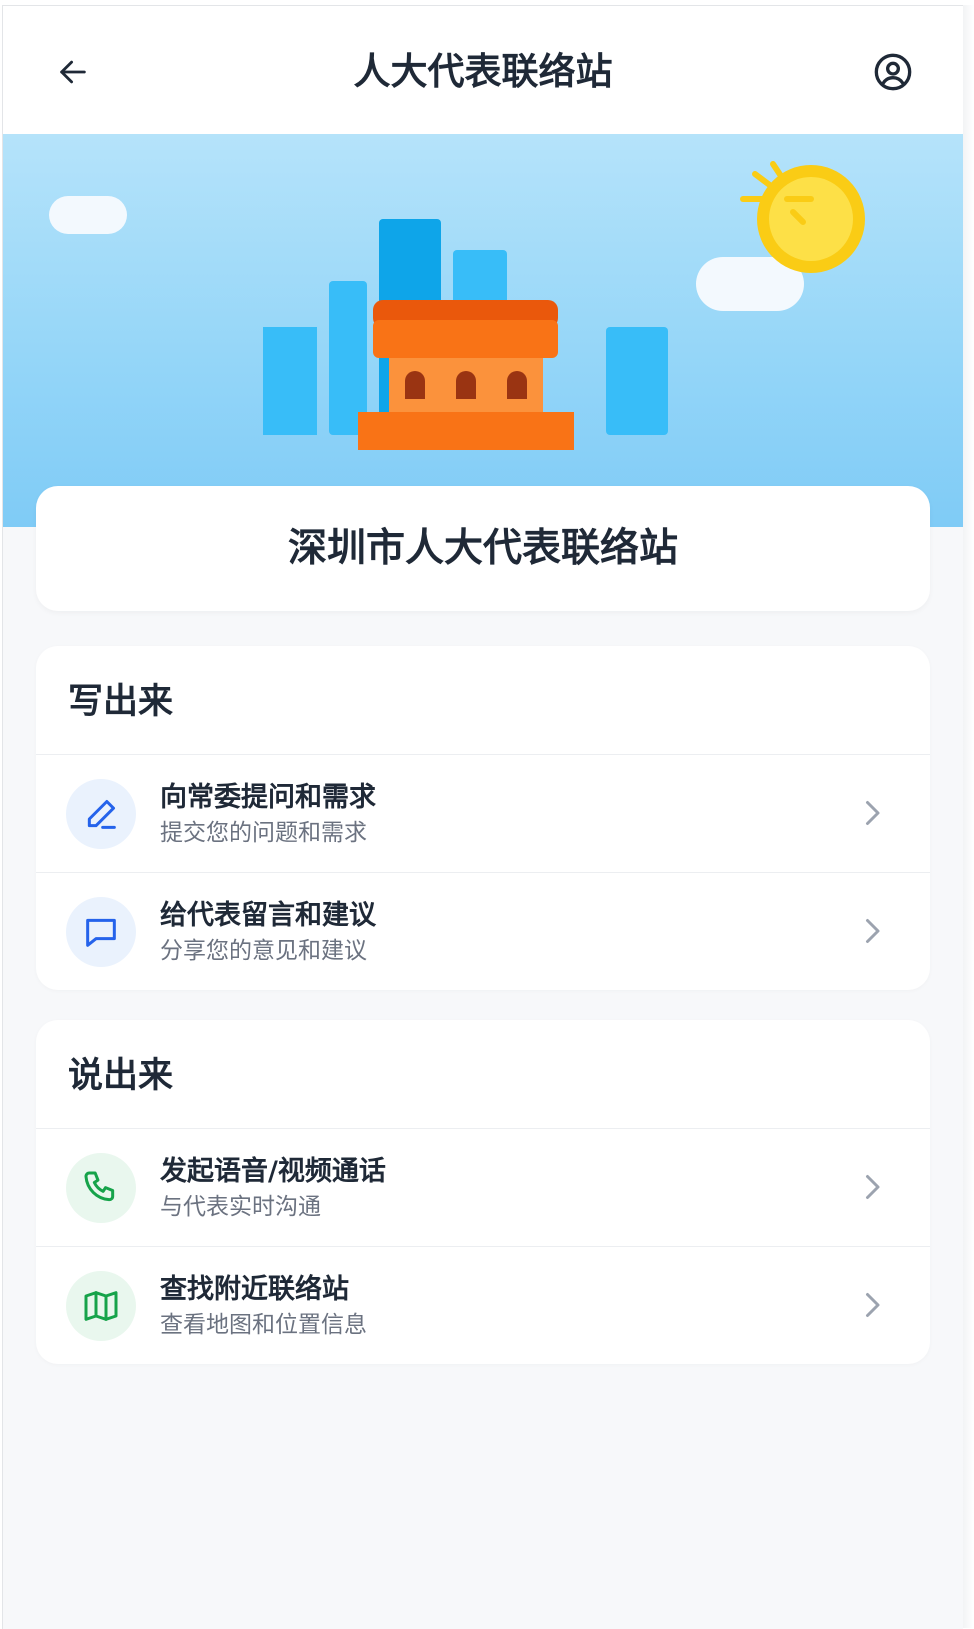 Image resolution: width=974 pixels, height=1629 pixels. Describe the element at coordinates (483, 813) in the screenshot. I see `ask-committee-item: 向常委提问和需求 提交您的问题和需求` at that location.